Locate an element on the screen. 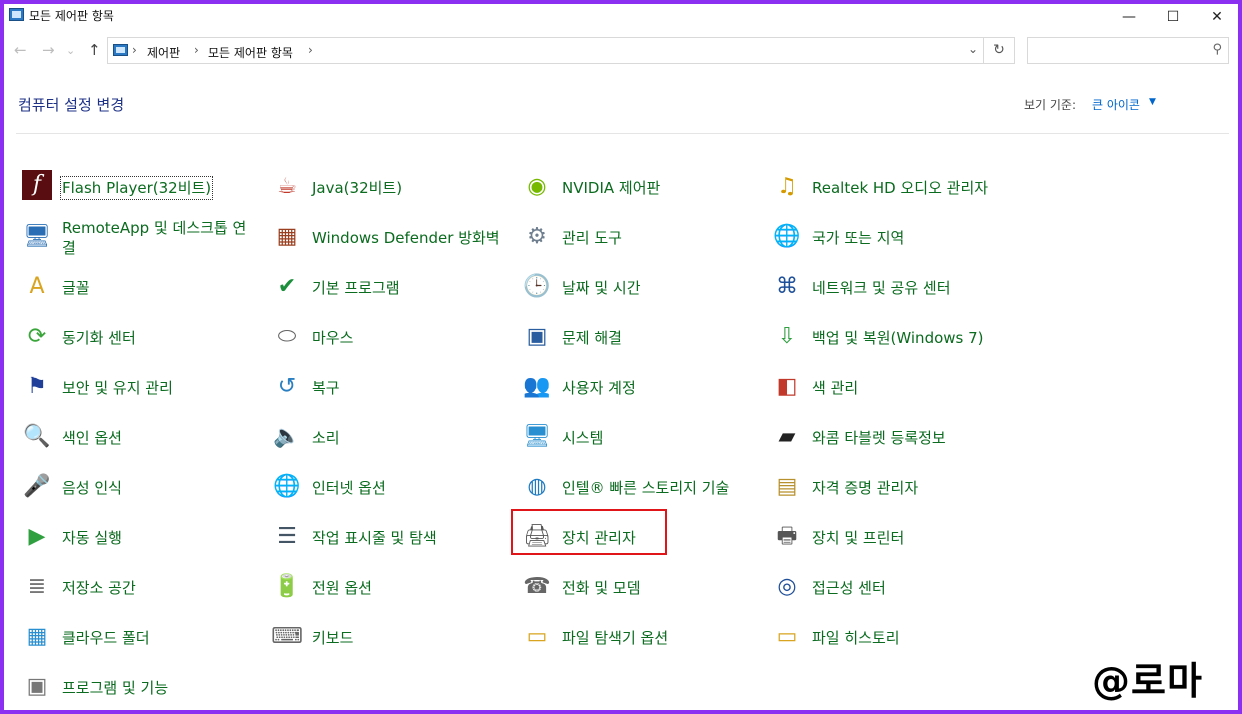  control-panel-item-file-history: ▭ 파일 히스토리 is located at coordinates (892, 640).